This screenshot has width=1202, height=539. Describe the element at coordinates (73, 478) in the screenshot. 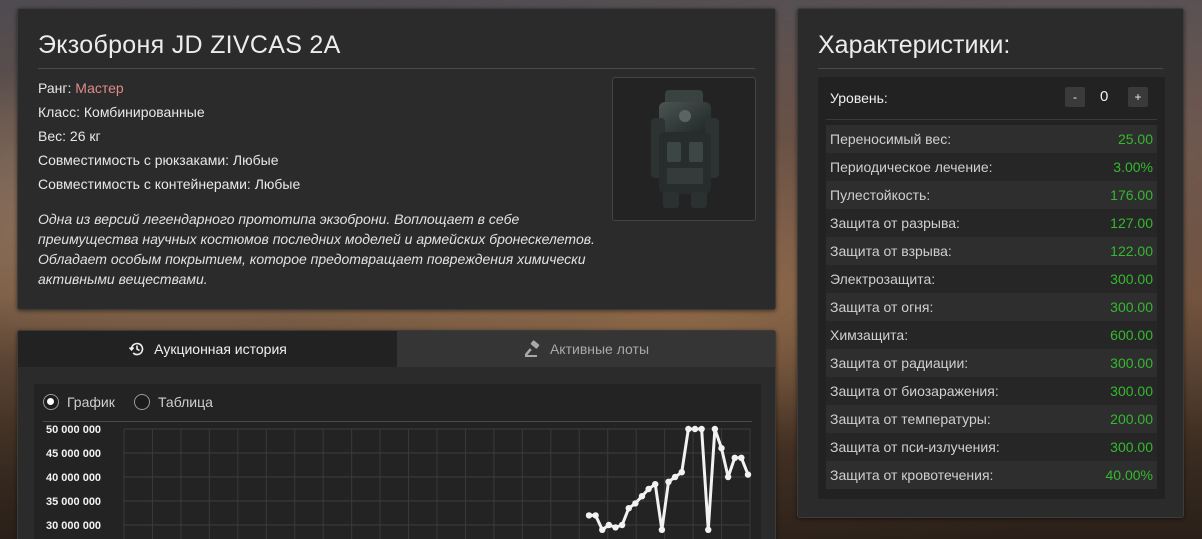

I see `y-tick-label: 40 000 000` at that location.